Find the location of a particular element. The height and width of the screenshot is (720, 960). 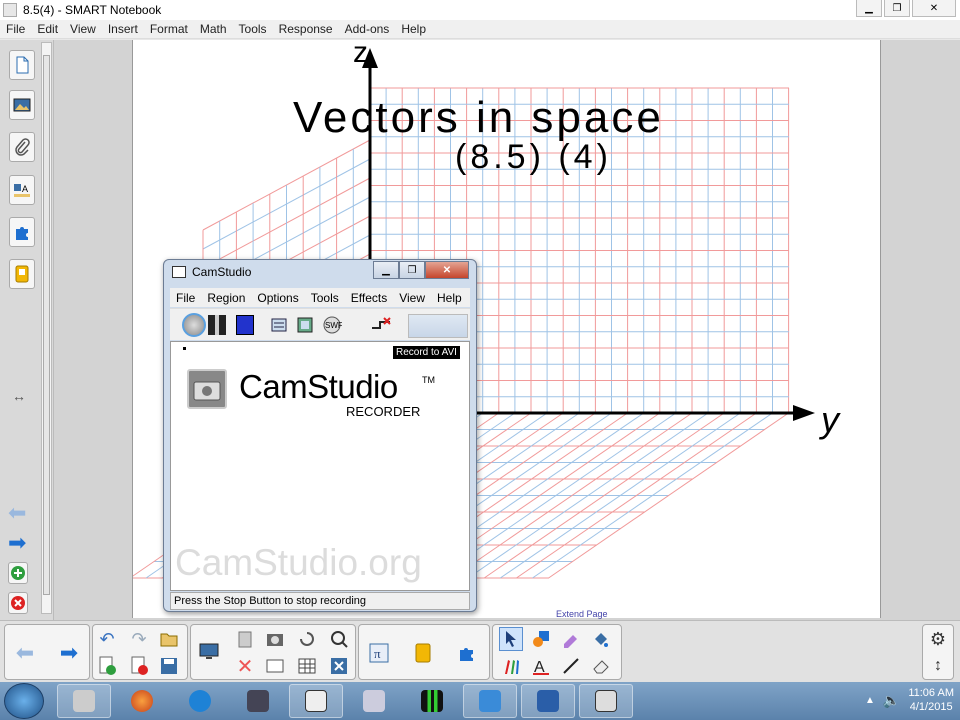

cam-menu-view: View is located at coordinates (412, 298).